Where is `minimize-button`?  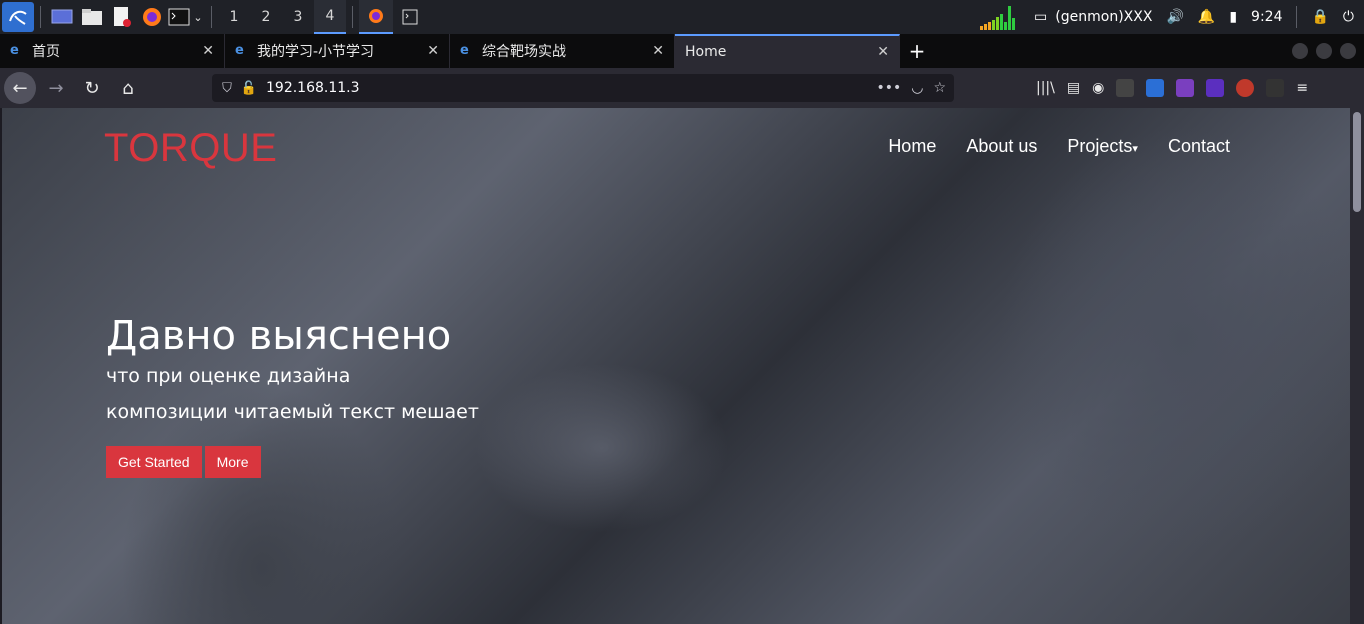
minimize-button is located at coordinates (1300, 51).